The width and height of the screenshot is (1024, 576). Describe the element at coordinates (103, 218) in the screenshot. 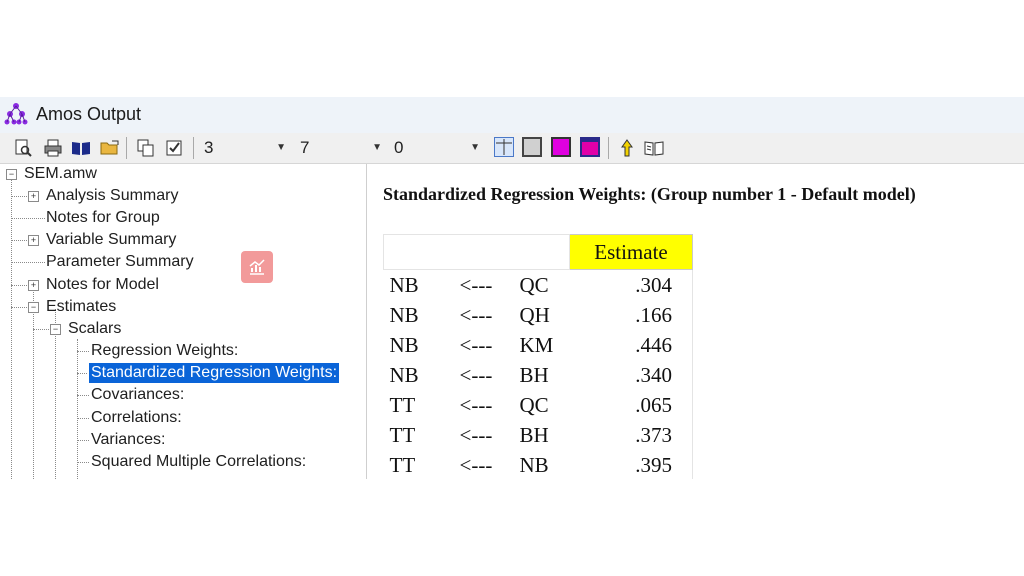

I see `tree-item-notes-for-group: Notes for Group` at that location.